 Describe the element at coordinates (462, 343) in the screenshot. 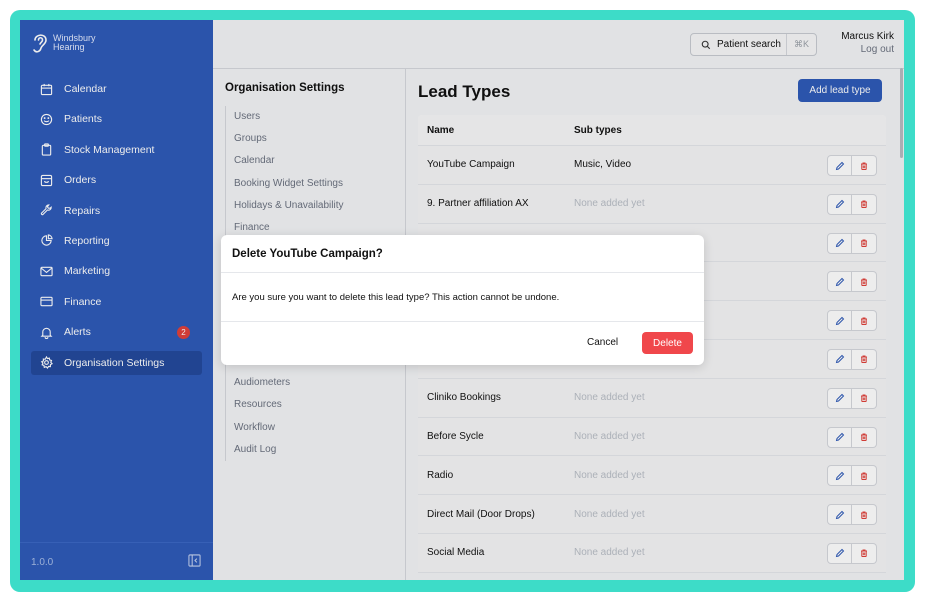

I see `dialog-footer: Cancel Delete` at that location.